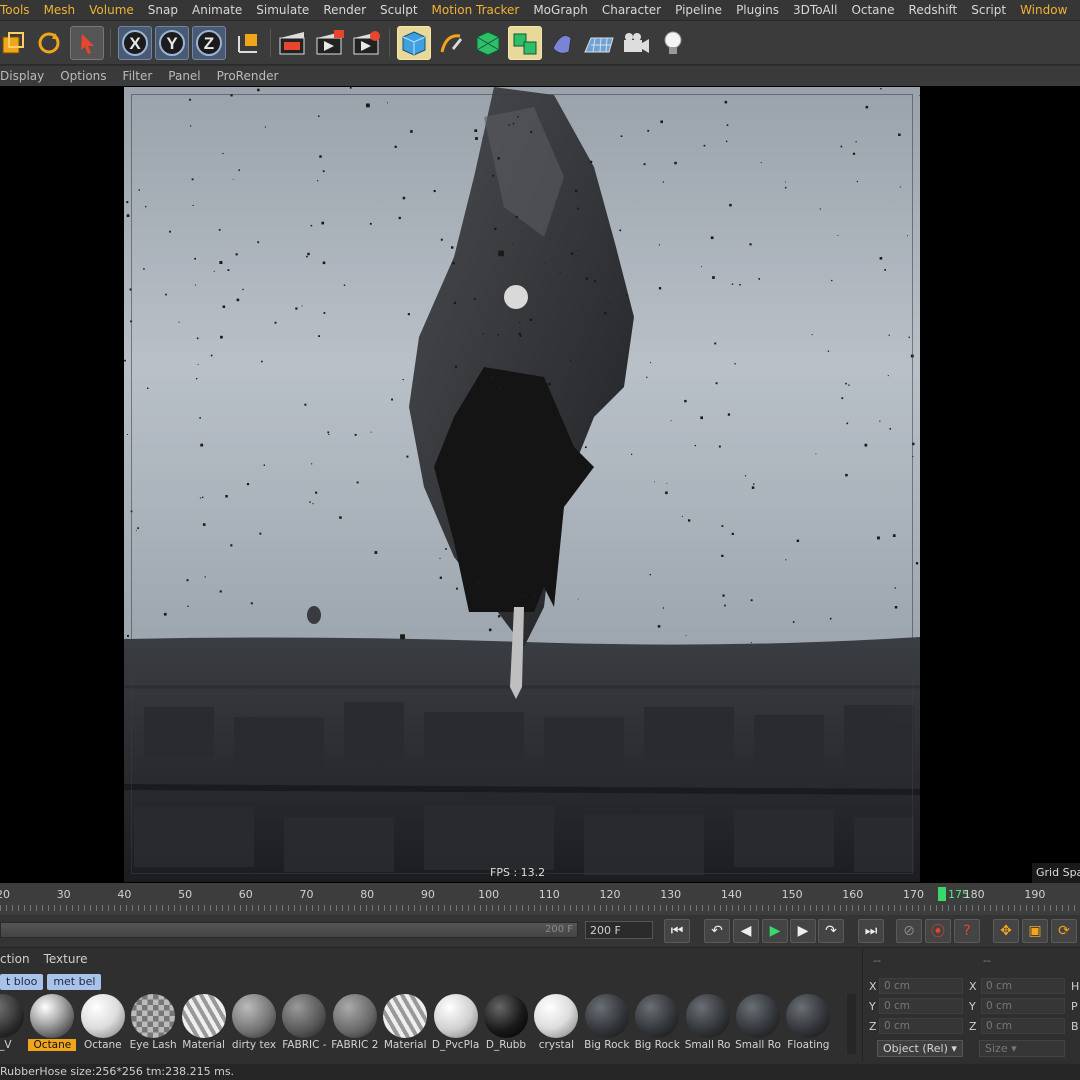 The height and width of the screenshot is (1080, 1080). I want to click on camera-button, so click(636, 43).